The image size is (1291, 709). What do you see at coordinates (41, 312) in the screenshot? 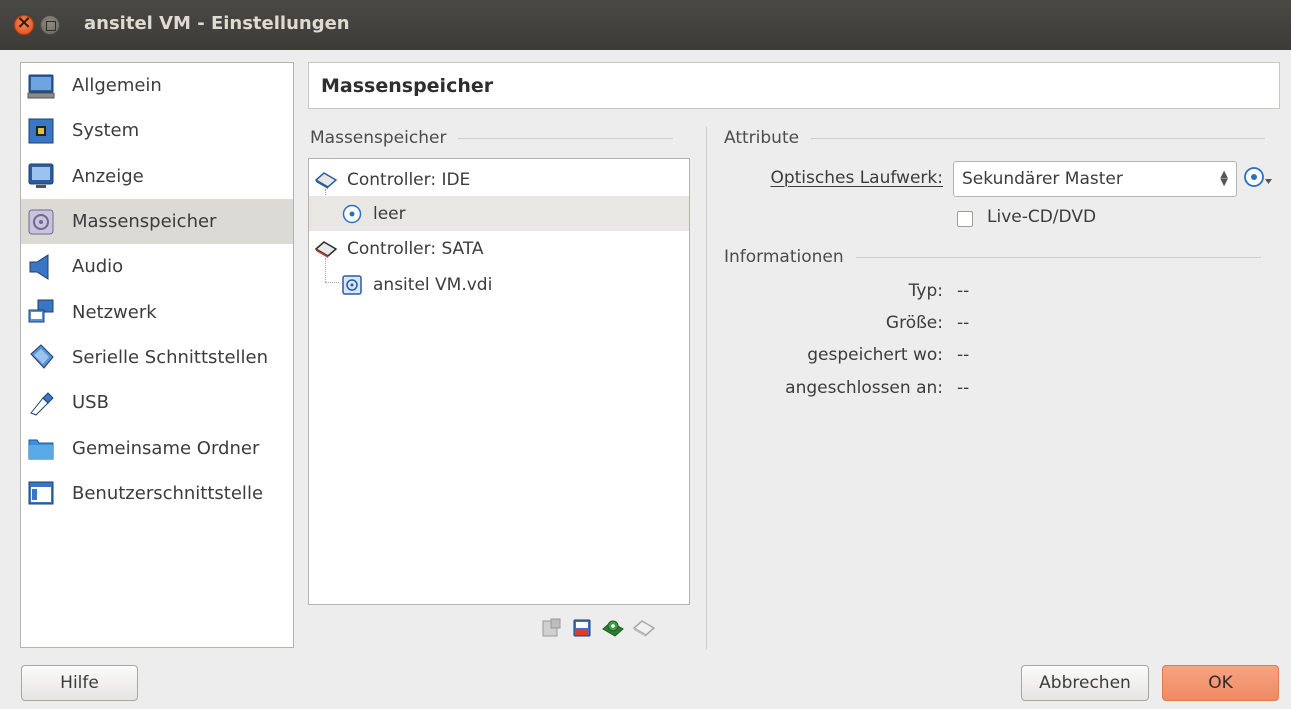
I see `network-icon` at bounding box center [41, 312].